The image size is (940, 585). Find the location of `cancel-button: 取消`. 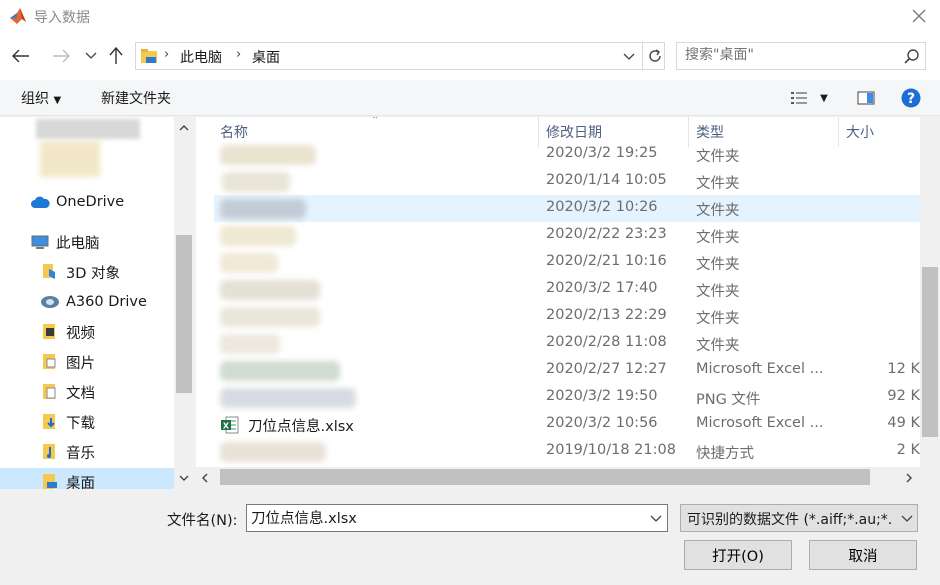

cancel-button: 取消 is located at coordinates (863, 555).